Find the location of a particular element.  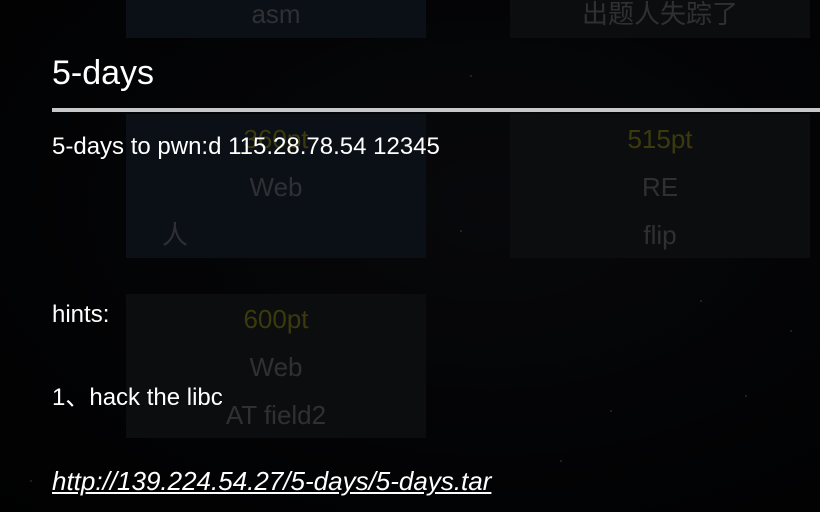

title-divider is located at coordinates (436, 110).